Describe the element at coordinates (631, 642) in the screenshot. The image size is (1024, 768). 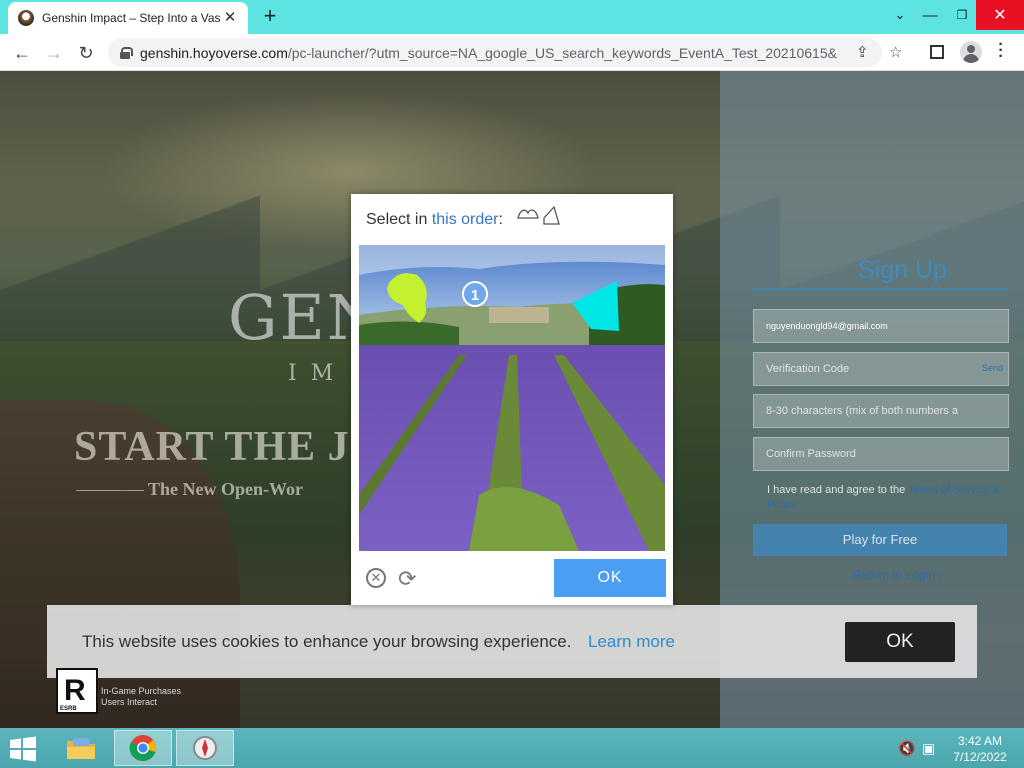
I see `cookie-learn-more-link: Learn more` at that location.